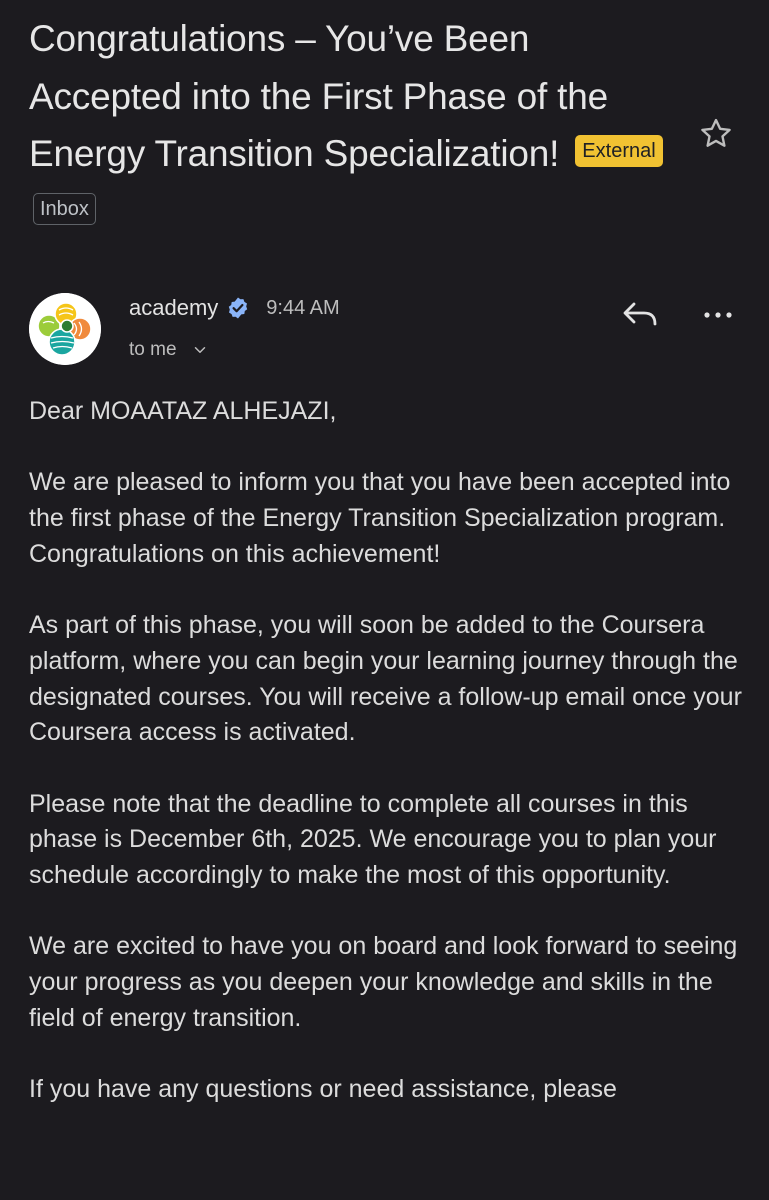 The image size is (769, 1200). I want to click on recipient-details-toggle: to me, so click(169, 350).